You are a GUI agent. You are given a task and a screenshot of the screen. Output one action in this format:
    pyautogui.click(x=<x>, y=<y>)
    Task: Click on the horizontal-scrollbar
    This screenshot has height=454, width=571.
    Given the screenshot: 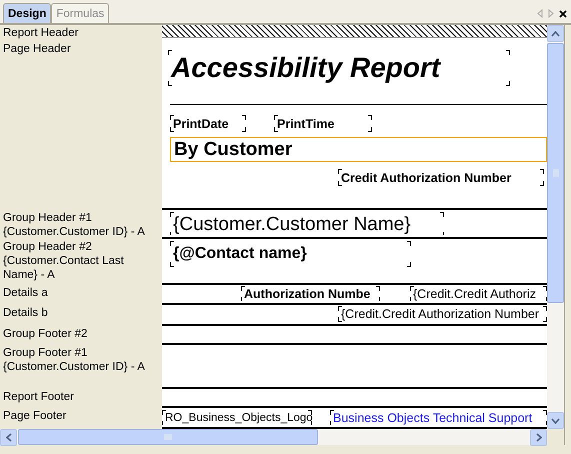 What is the action you would take?
    pyautogui.click(x=273, y=437)
    